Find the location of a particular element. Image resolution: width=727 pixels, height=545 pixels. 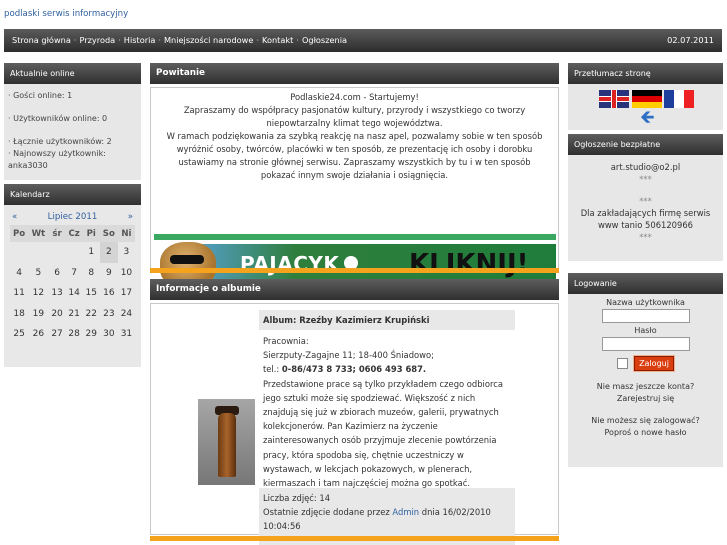

admin-user-link: Admin is located at coordinates (405, 512).